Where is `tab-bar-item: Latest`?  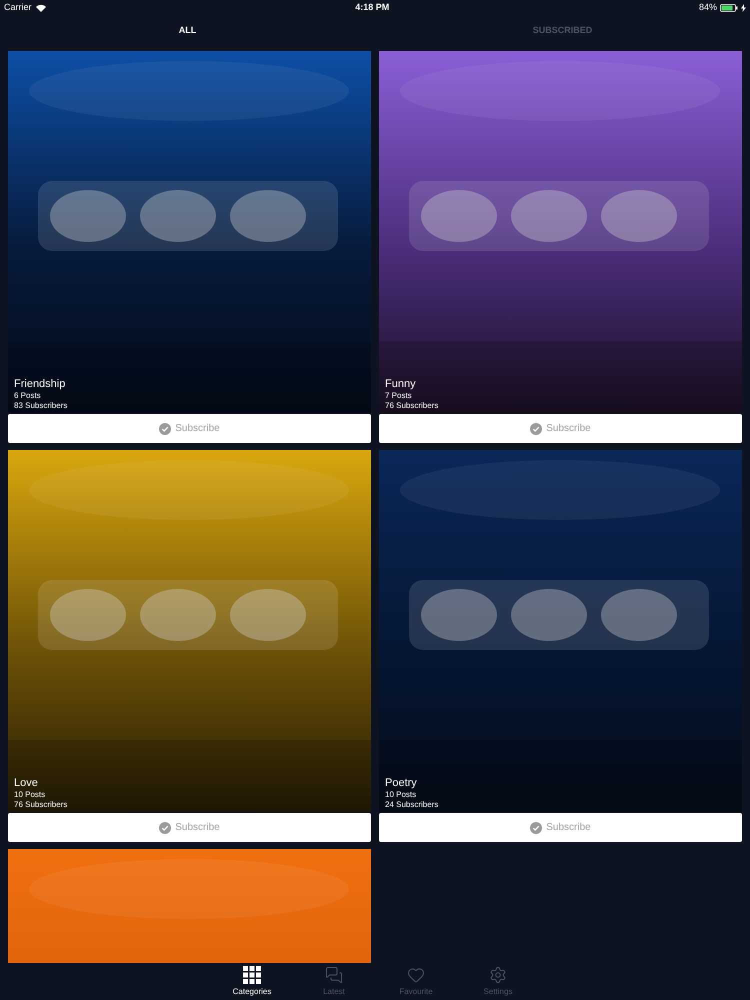
tab-bar-item: Latest is located at coordinates (334, 981).